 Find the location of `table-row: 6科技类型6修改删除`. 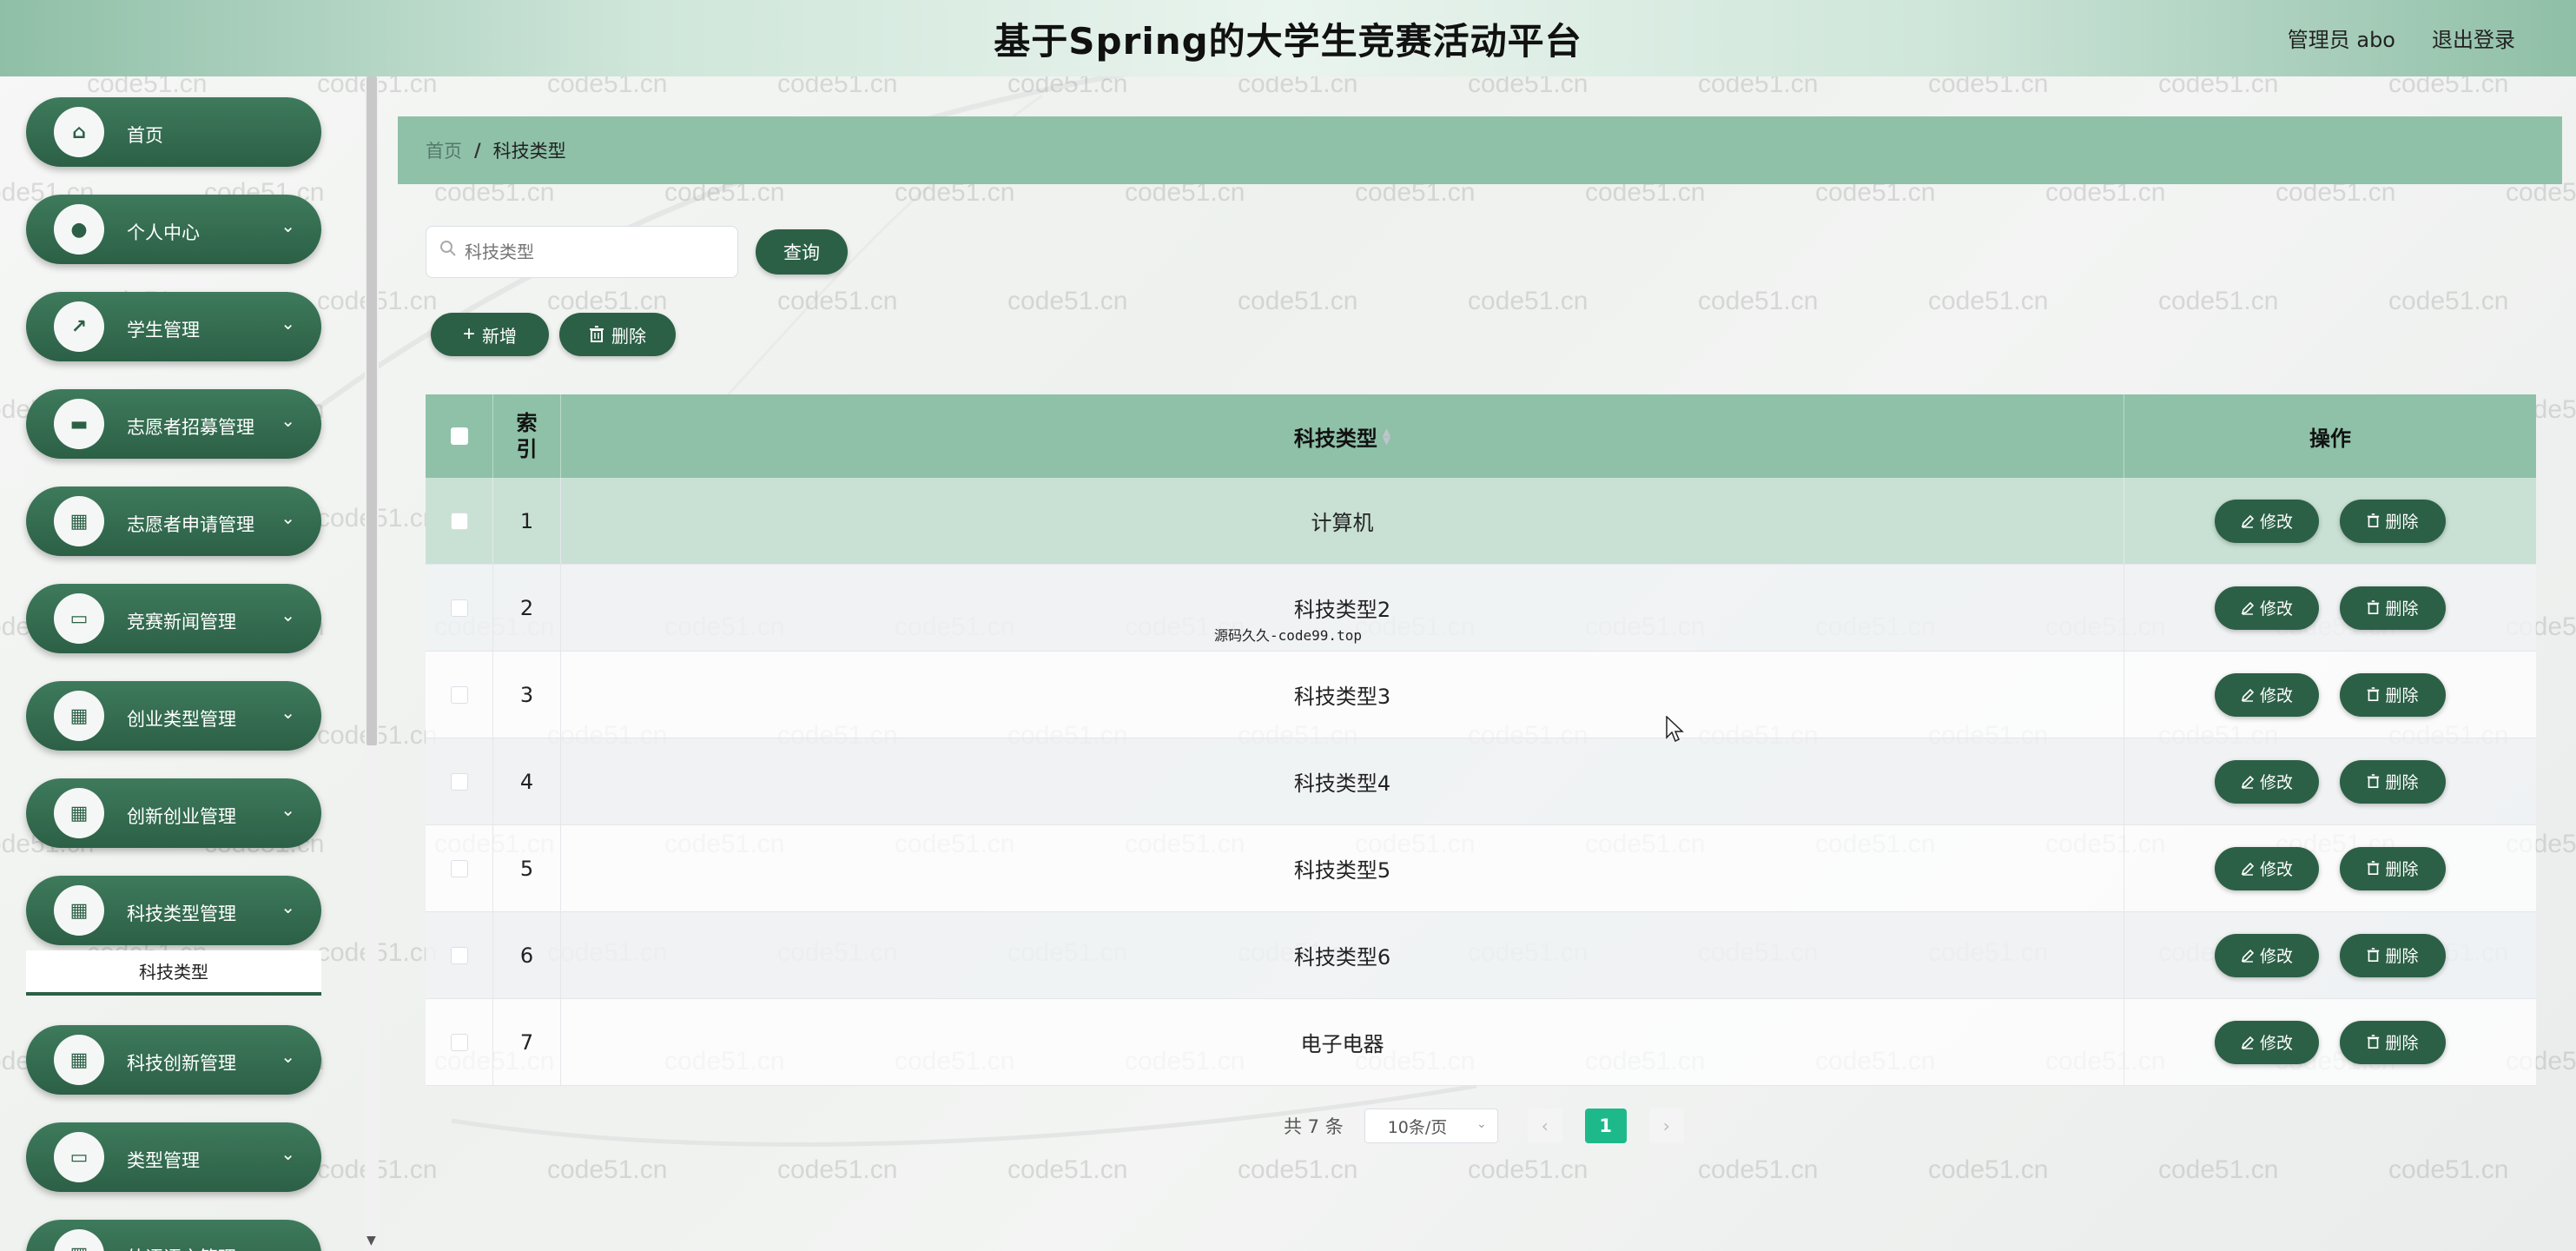

table-row: 6科技类型6修改删除 is located at coordinates (1481, 955).